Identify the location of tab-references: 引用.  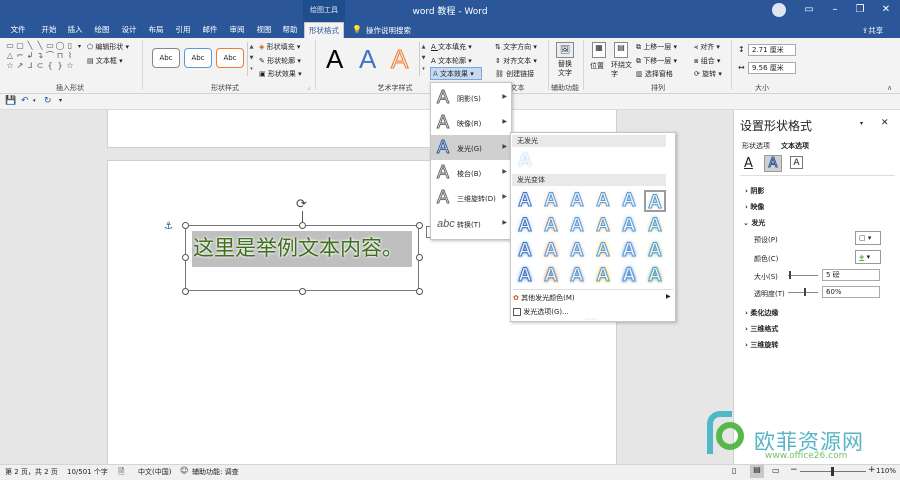
(183, 30).